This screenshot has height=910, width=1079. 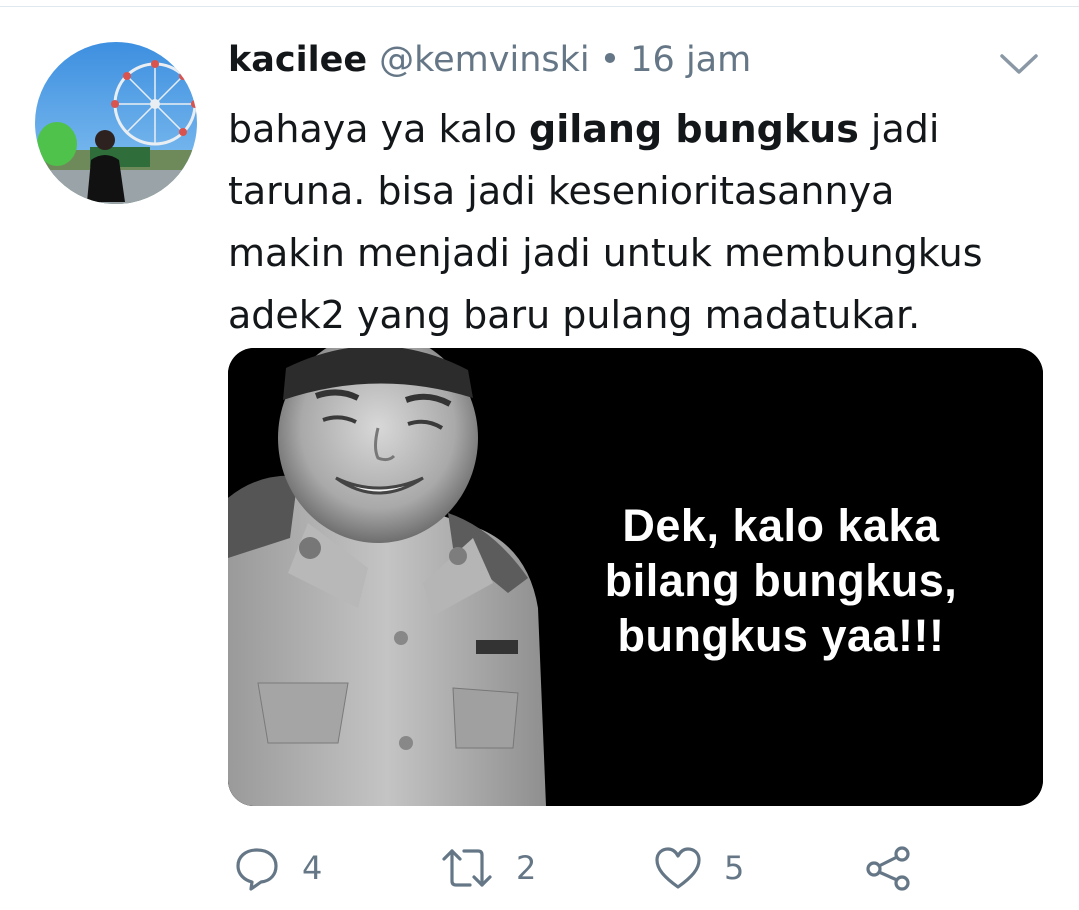 I want to click on meme-caption-line-2: bilang bungkus,, so click(x=781, y=580).